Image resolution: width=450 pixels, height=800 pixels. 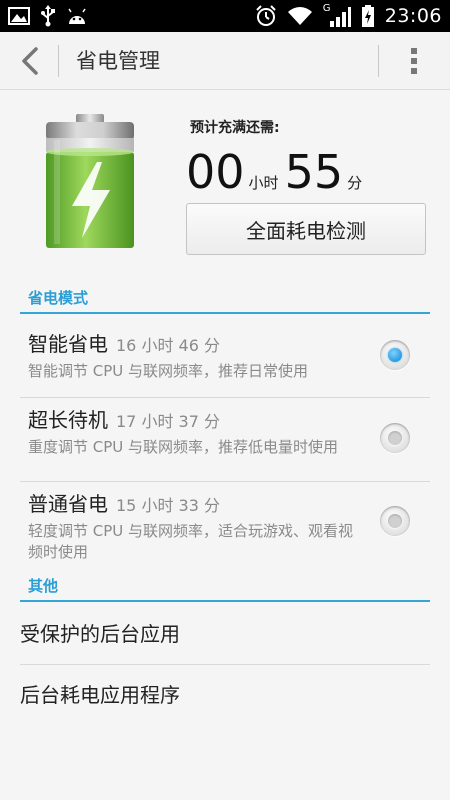 I want to click on battery-charging-icon, so click(x=367, y=16).